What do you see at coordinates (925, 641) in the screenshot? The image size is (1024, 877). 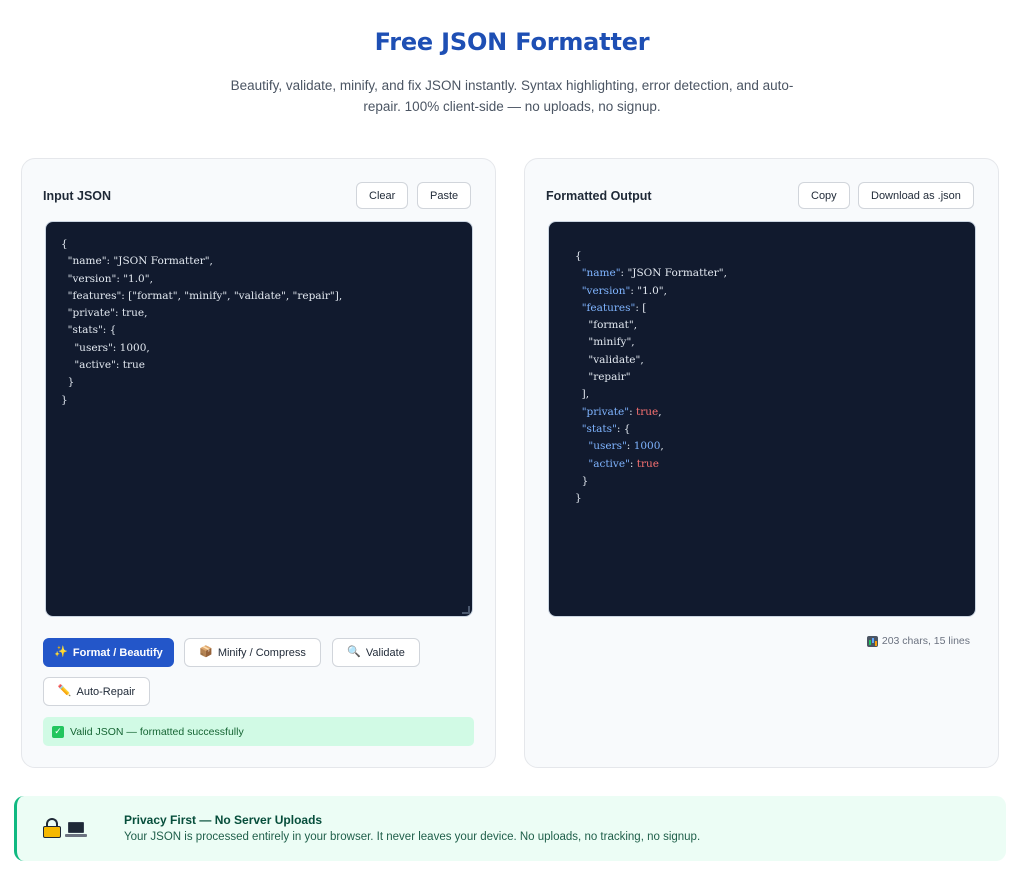 I see `output-stats-text: 203 chars, 15 lines` at bounding box center [925, 641].